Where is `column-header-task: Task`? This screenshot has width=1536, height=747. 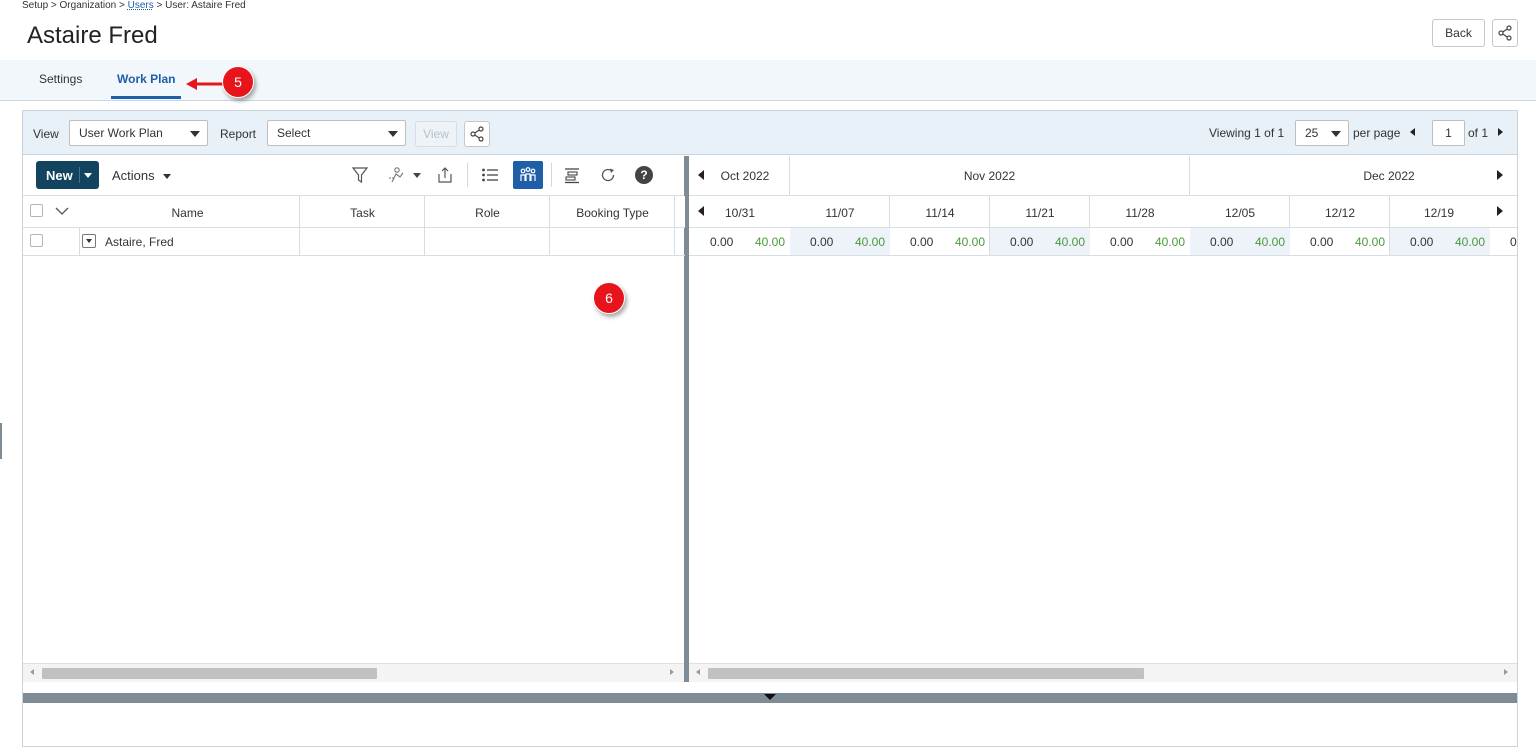 column-header-task: Task is located at coordinates (362, 213).